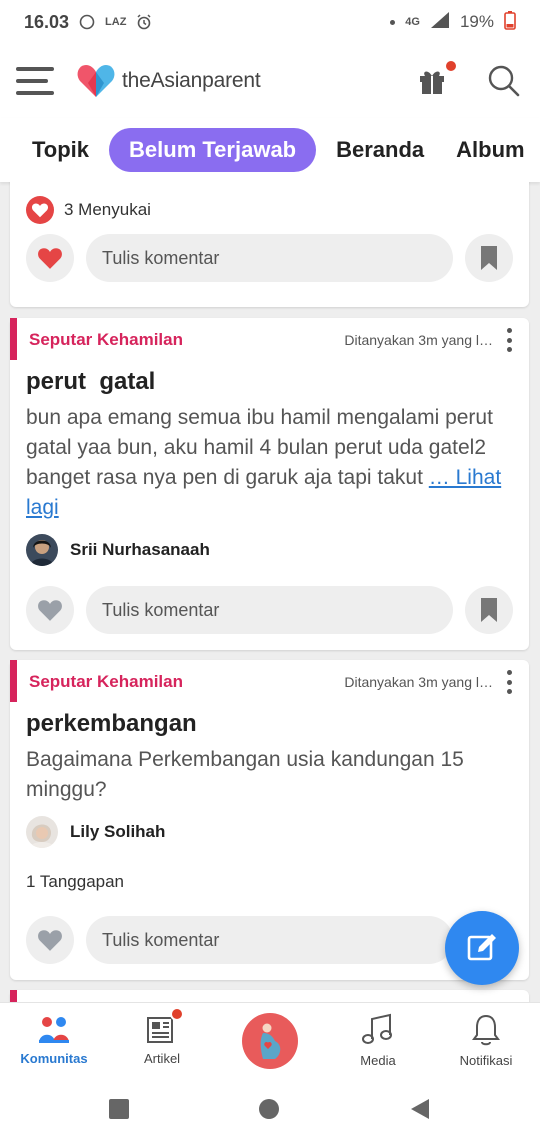  I want to click on logo-text: theAsianparent, so click(191, 80).